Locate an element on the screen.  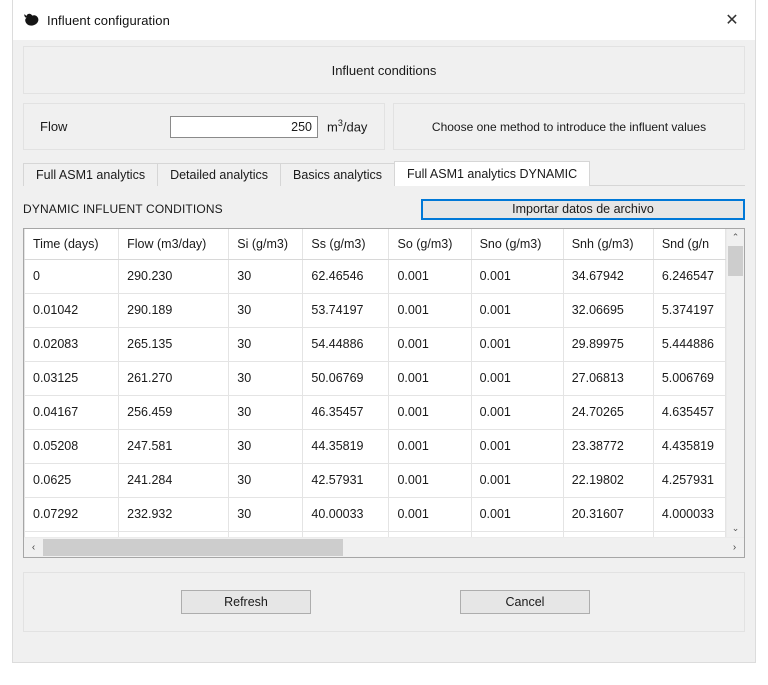
cell-snd: 5.374197 is located at coordinates (689, 310).